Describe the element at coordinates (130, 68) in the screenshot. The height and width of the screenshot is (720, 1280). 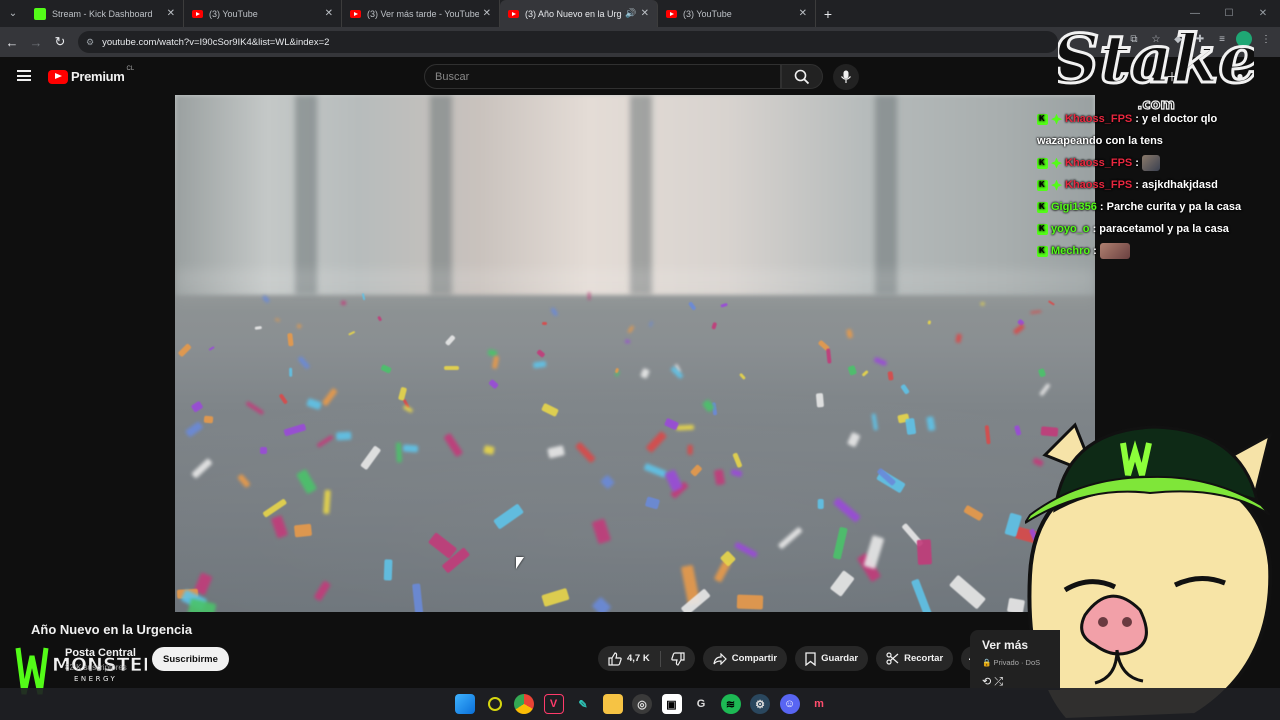
I see `country-code: CL` at that location.